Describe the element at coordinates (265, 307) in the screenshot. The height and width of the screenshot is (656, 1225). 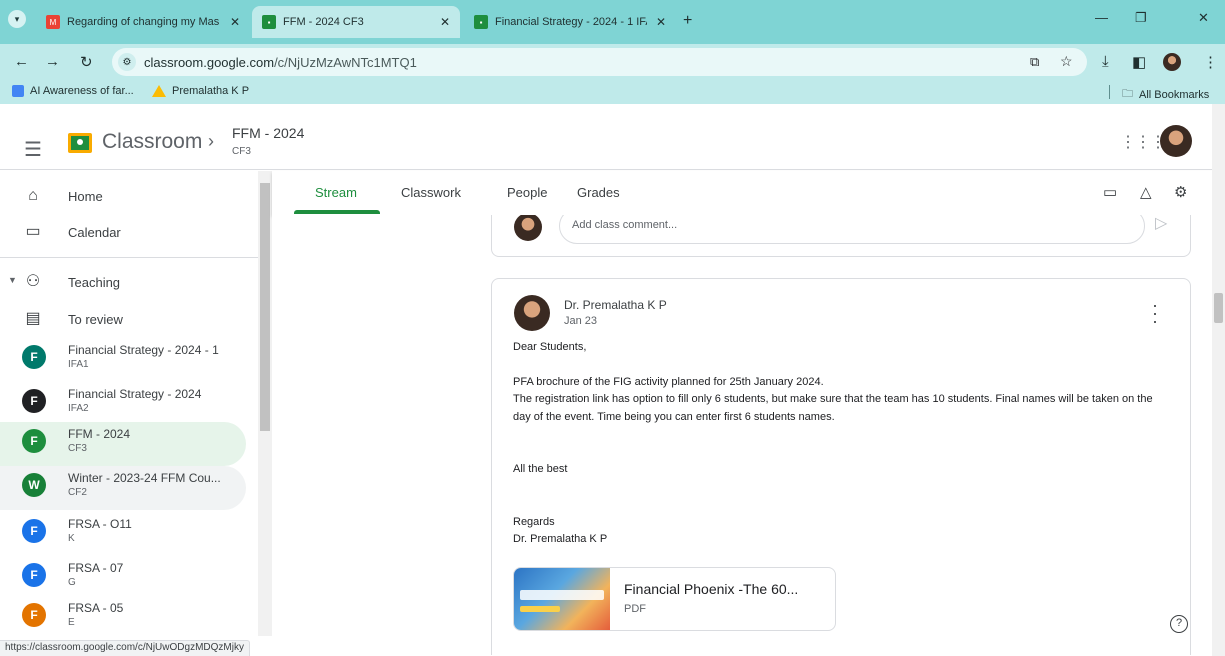
I see `sidebar-scrollbar-thumb` at that location.